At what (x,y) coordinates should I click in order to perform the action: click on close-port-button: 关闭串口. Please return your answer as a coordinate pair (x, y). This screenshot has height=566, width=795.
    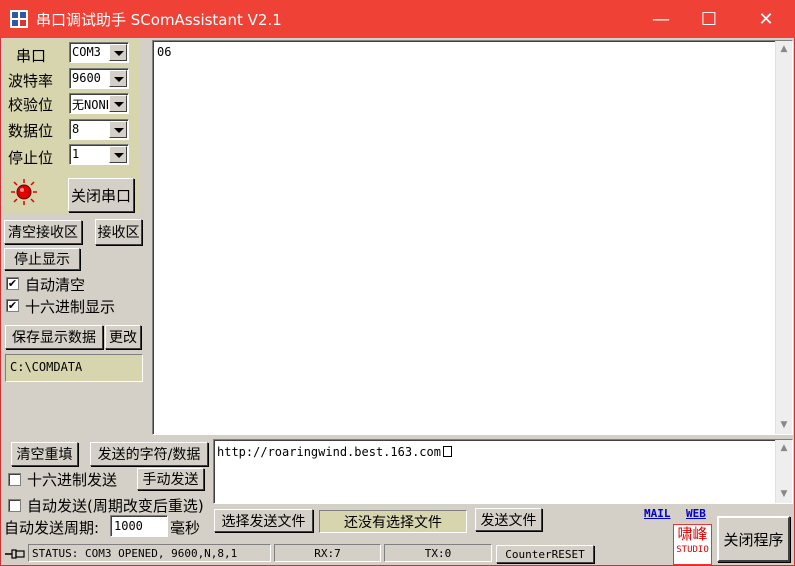
    Looking at the image, I should click on (101, 195).